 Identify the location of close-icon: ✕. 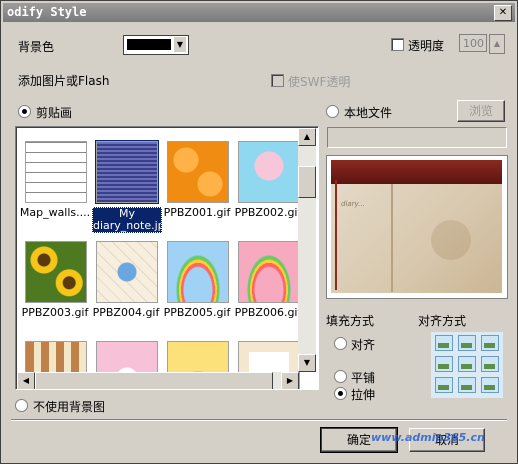
(503, 12).